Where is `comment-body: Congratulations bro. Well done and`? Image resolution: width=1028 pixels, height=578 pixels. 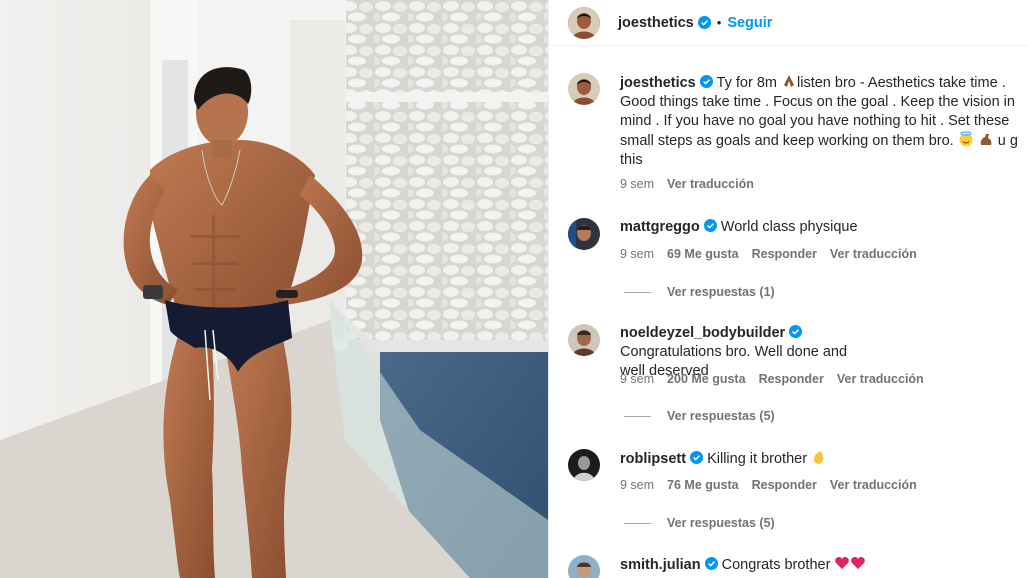 comment-body: Congratulations bro. Well done and is located at coordinates (734, 352).